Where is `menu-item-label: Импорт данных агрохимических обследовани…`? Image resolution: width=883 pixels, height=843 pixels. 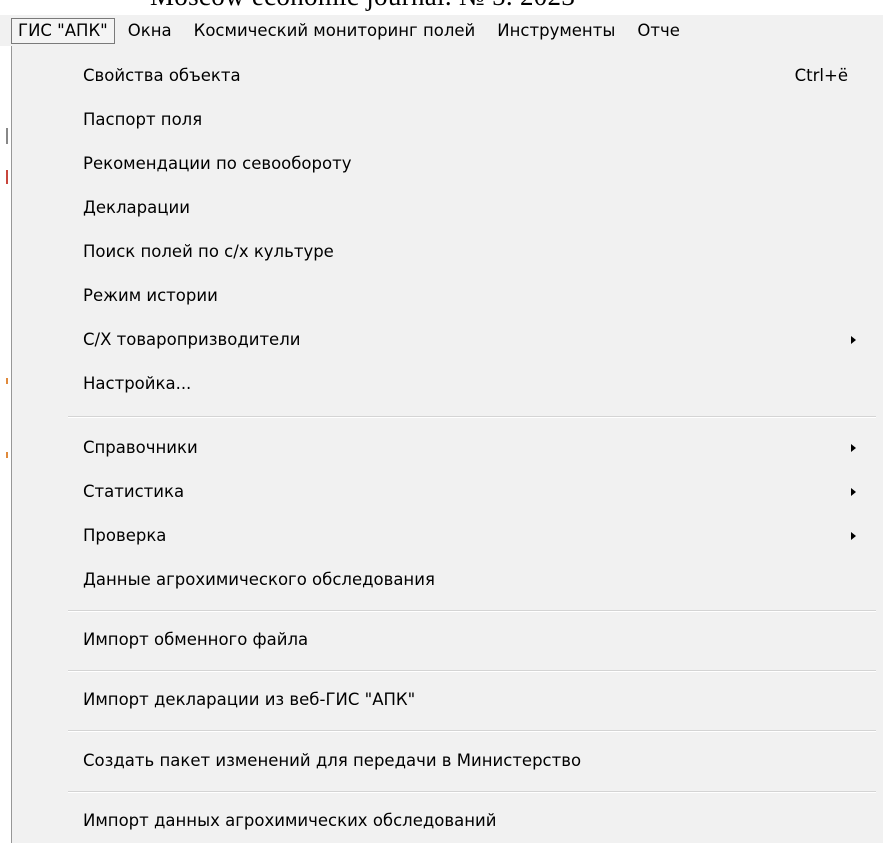 menu-item-label: Импорт данных агрохимических обследовани… is located at coordinates (290, 820).